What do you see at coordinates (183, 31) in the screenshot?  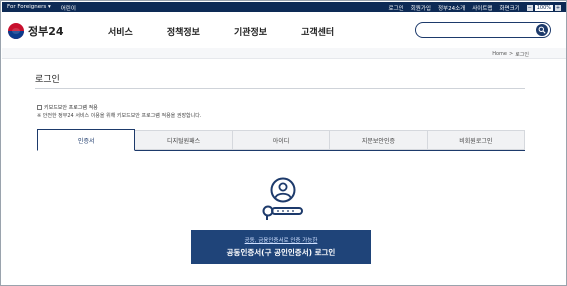 I see `nav-item-policy: 정책정보` at bounding box center [183, 31].